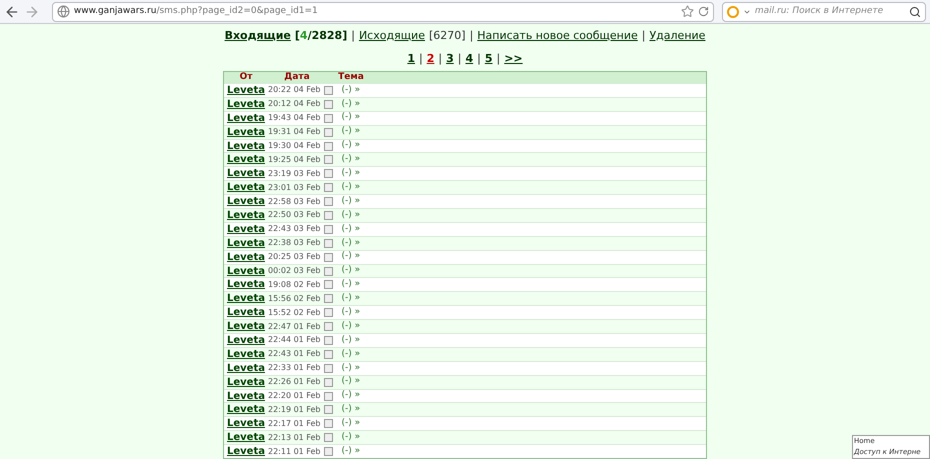 This screenshot has width=930, height=459. What do you see at coordinates (469, 58) in the screenshot?
I see `page-link: 4` at bounding box center [469, 58].